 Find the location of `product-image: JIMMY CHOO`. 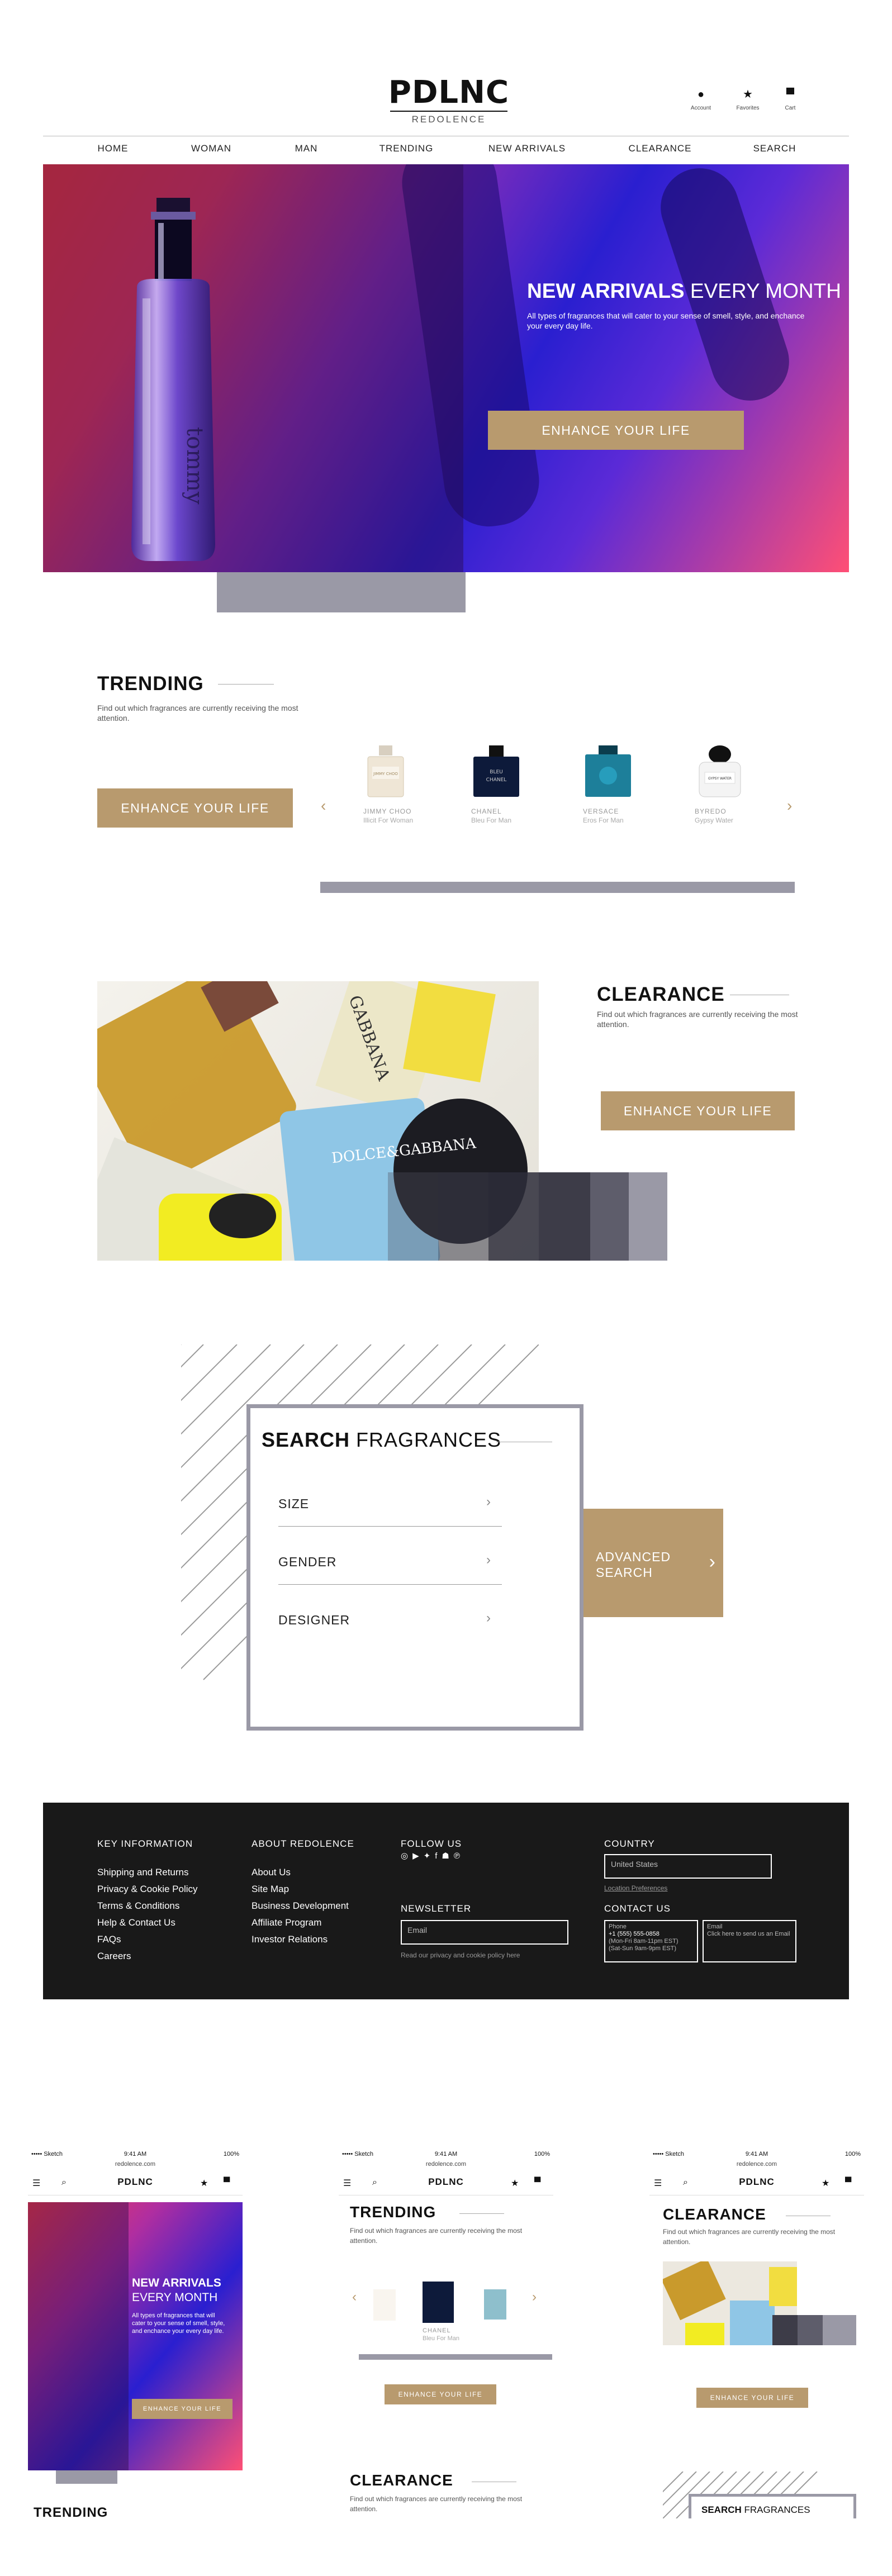

product-image: JIMMY CHOO is located at coordinates (385, 771).